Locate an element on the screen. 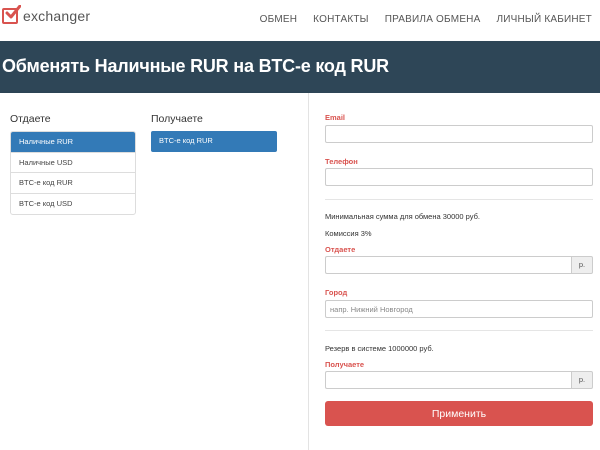 This screenshot has width=600, height=450. receive-heading: Получаете is located at coordinates (177, 119).